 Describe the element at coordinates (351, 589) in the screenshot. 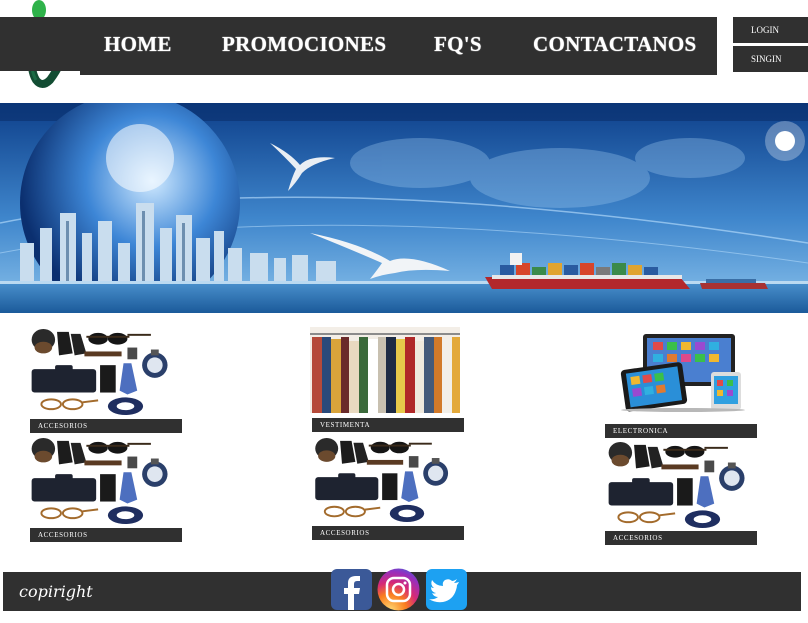

I see `facebook-icon` at that location.